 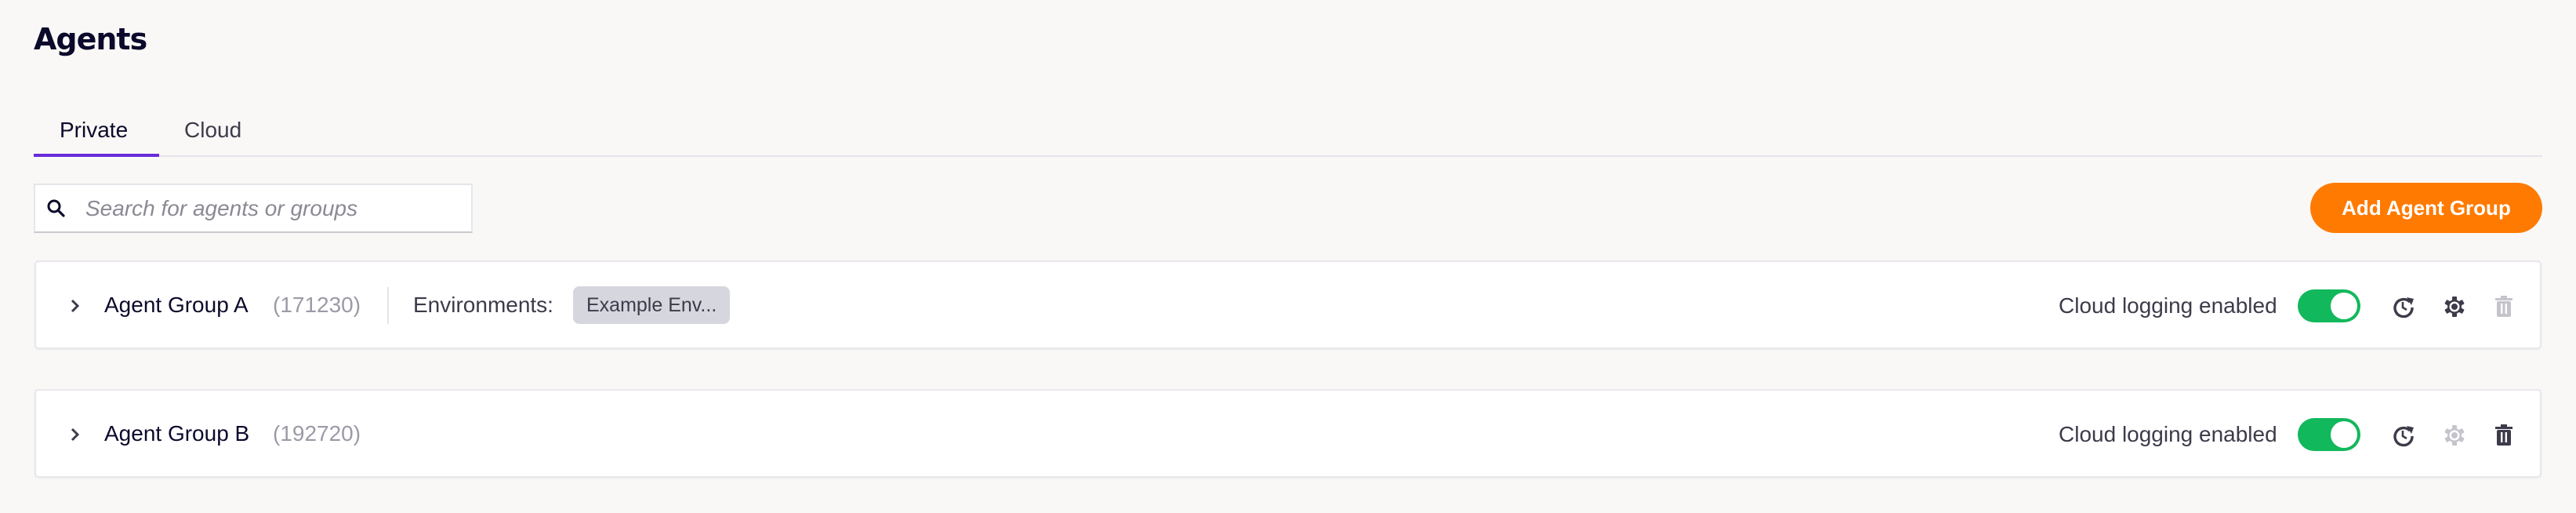 I want to click on search-input, so click(x=273, y=208).